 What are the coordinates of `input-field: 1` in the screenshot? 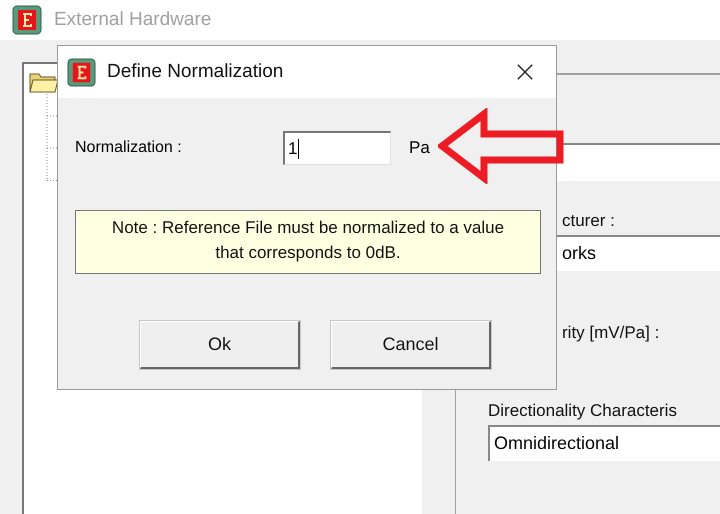 It's located at (337, 148).